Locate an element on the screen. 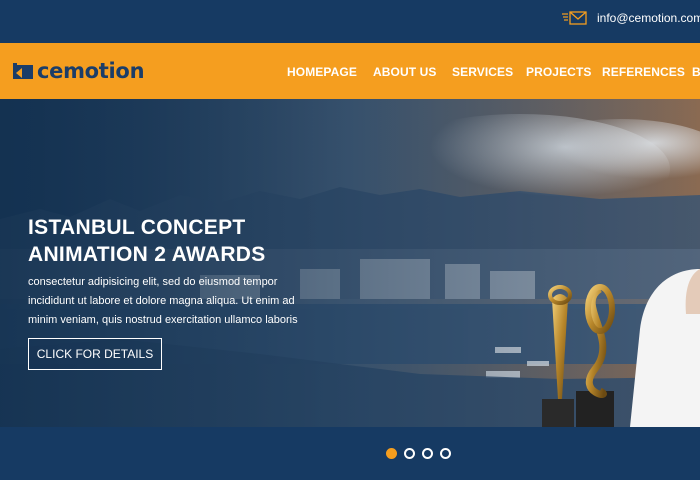 The height and width of the screenshot is (480, 700). slider-pagination is located at coordinates (422, 454).